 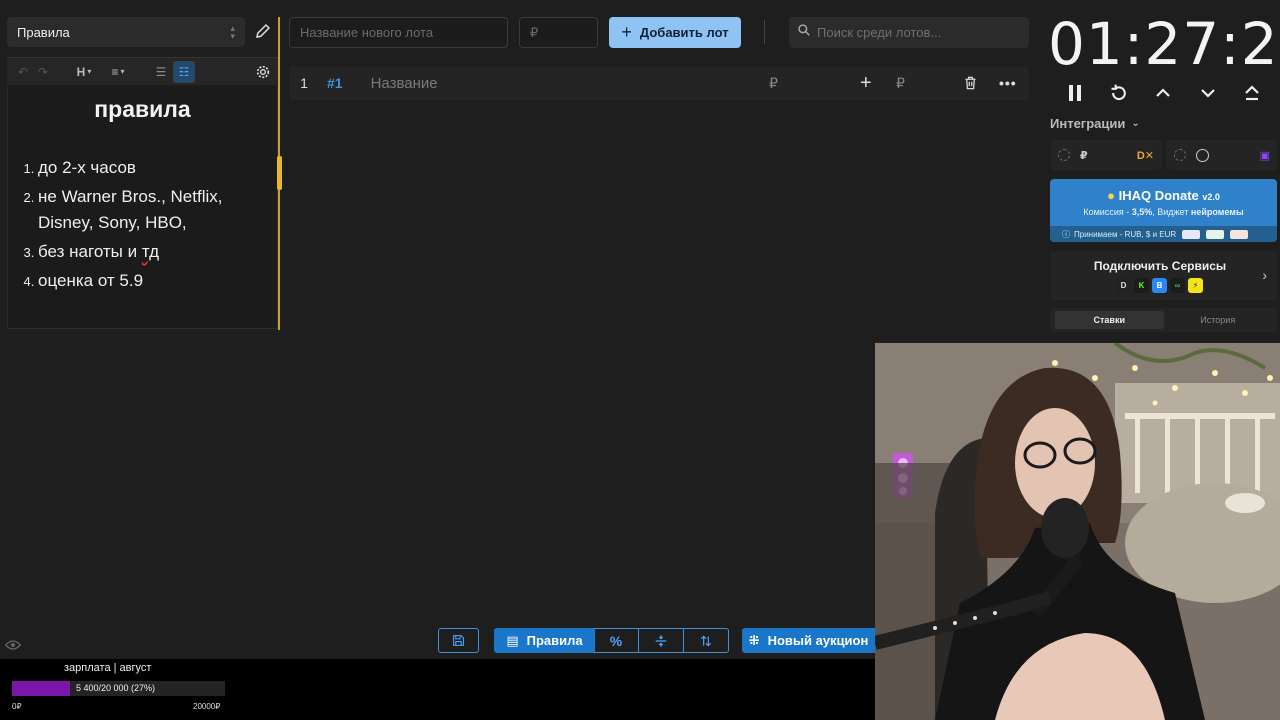 What do you see at coordinates (1215, 234) in the screenshot?
I see `mir-icon` at bounding box center [1215, 234].